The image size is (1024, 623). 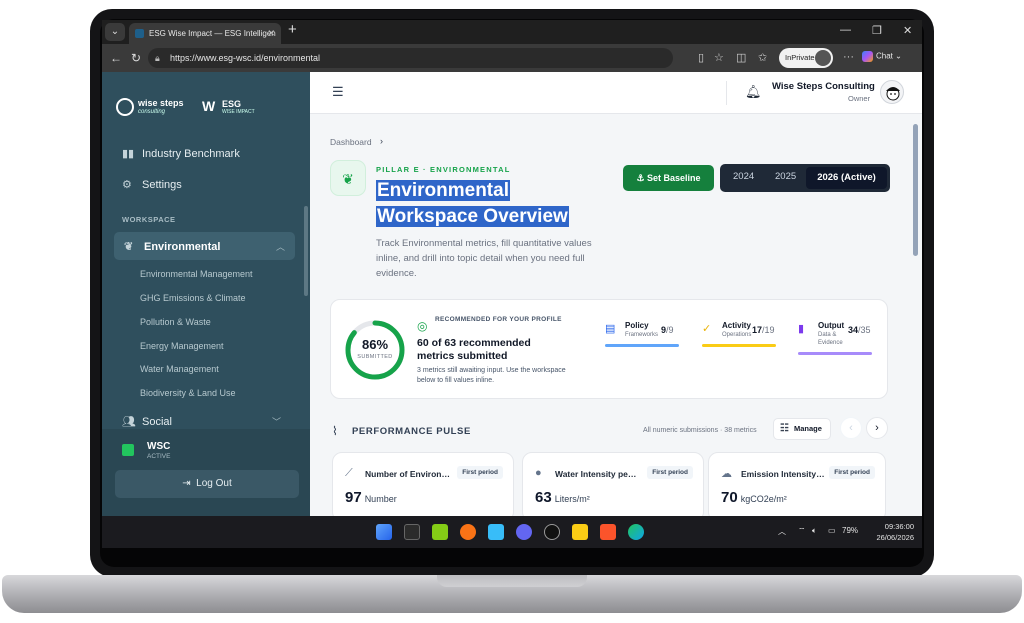 I want to click on wise-steps-logo-icon, so click(x=125, y=107).